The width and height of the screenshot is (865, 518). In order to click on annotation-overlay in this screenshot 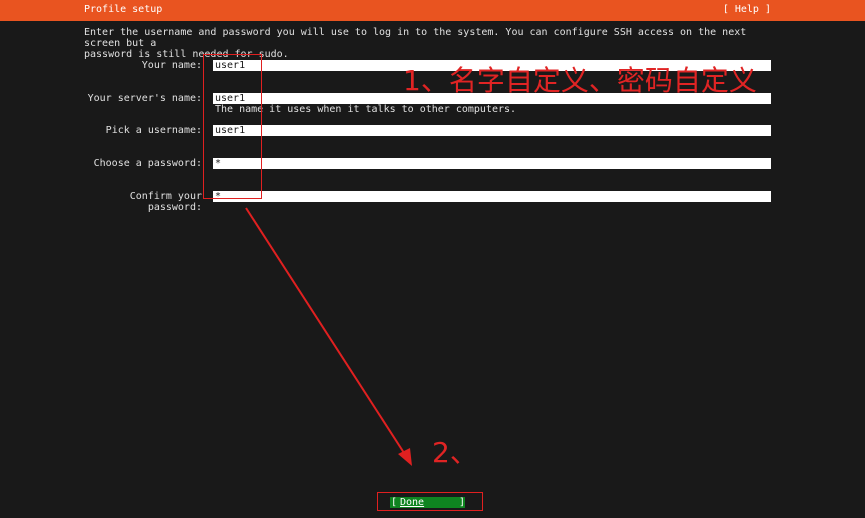, I will do `click(328, 336)`.